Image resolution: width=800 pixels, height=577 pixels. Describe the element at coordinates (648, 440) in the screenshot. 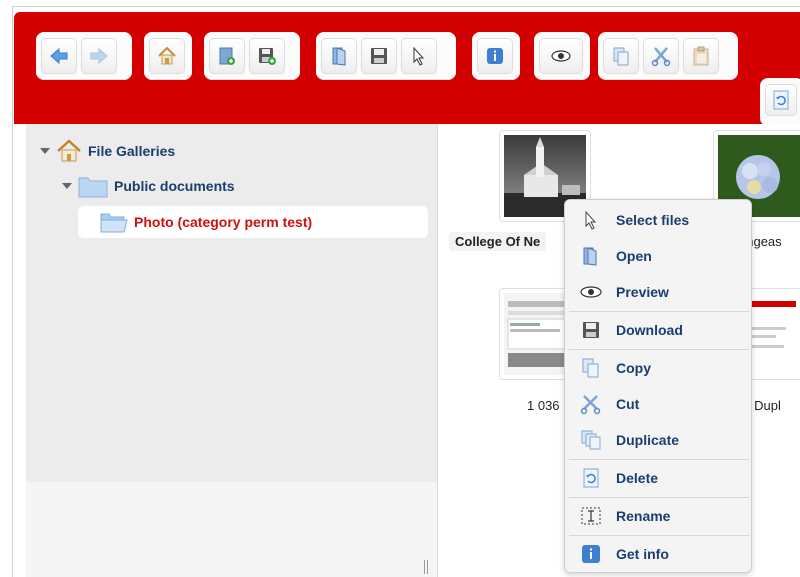

I see `menu-label: Duplicate` at that location.